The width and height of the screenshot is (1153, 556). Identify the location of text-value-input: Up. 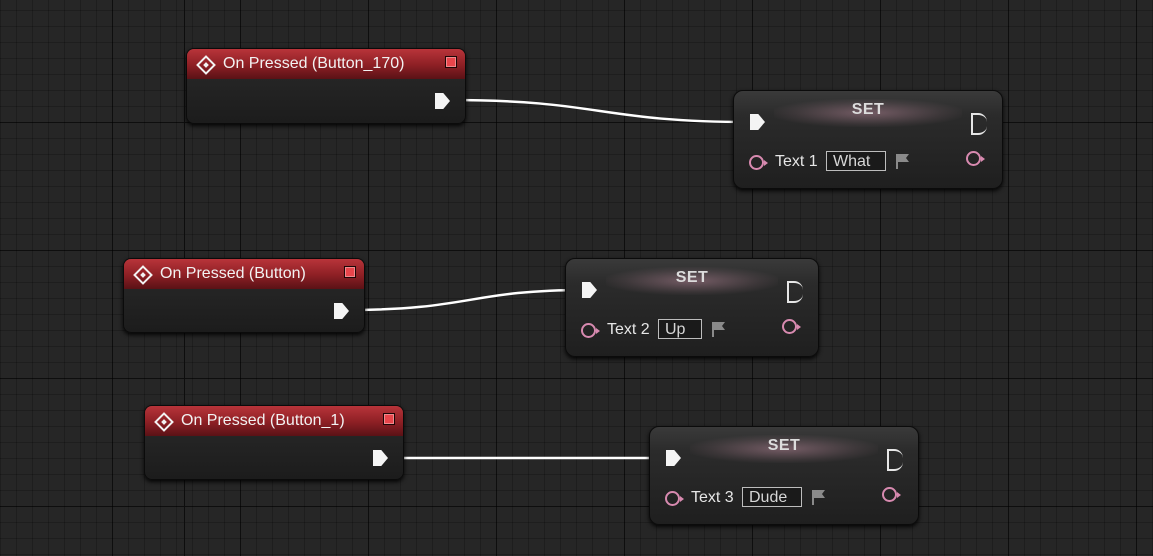
(680, 329).